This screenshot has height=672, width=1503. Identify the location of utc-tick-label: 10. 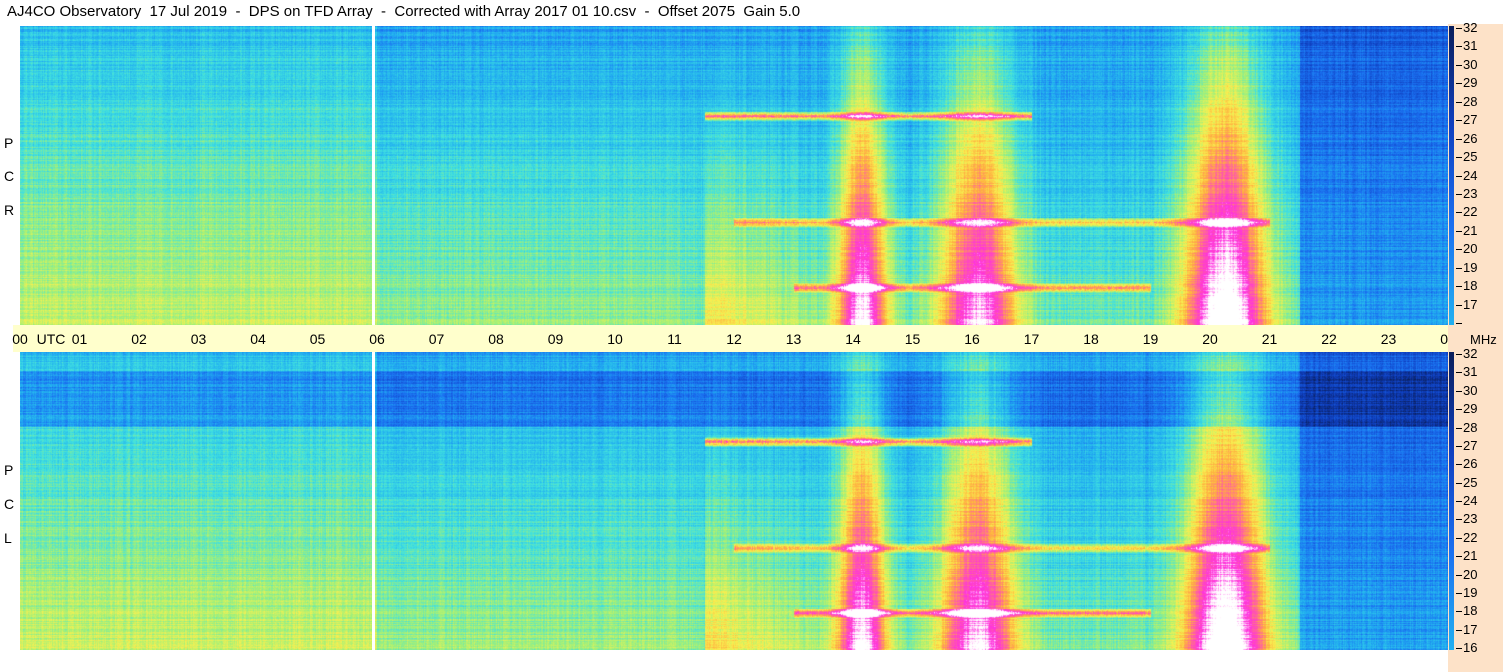
(615, 339).